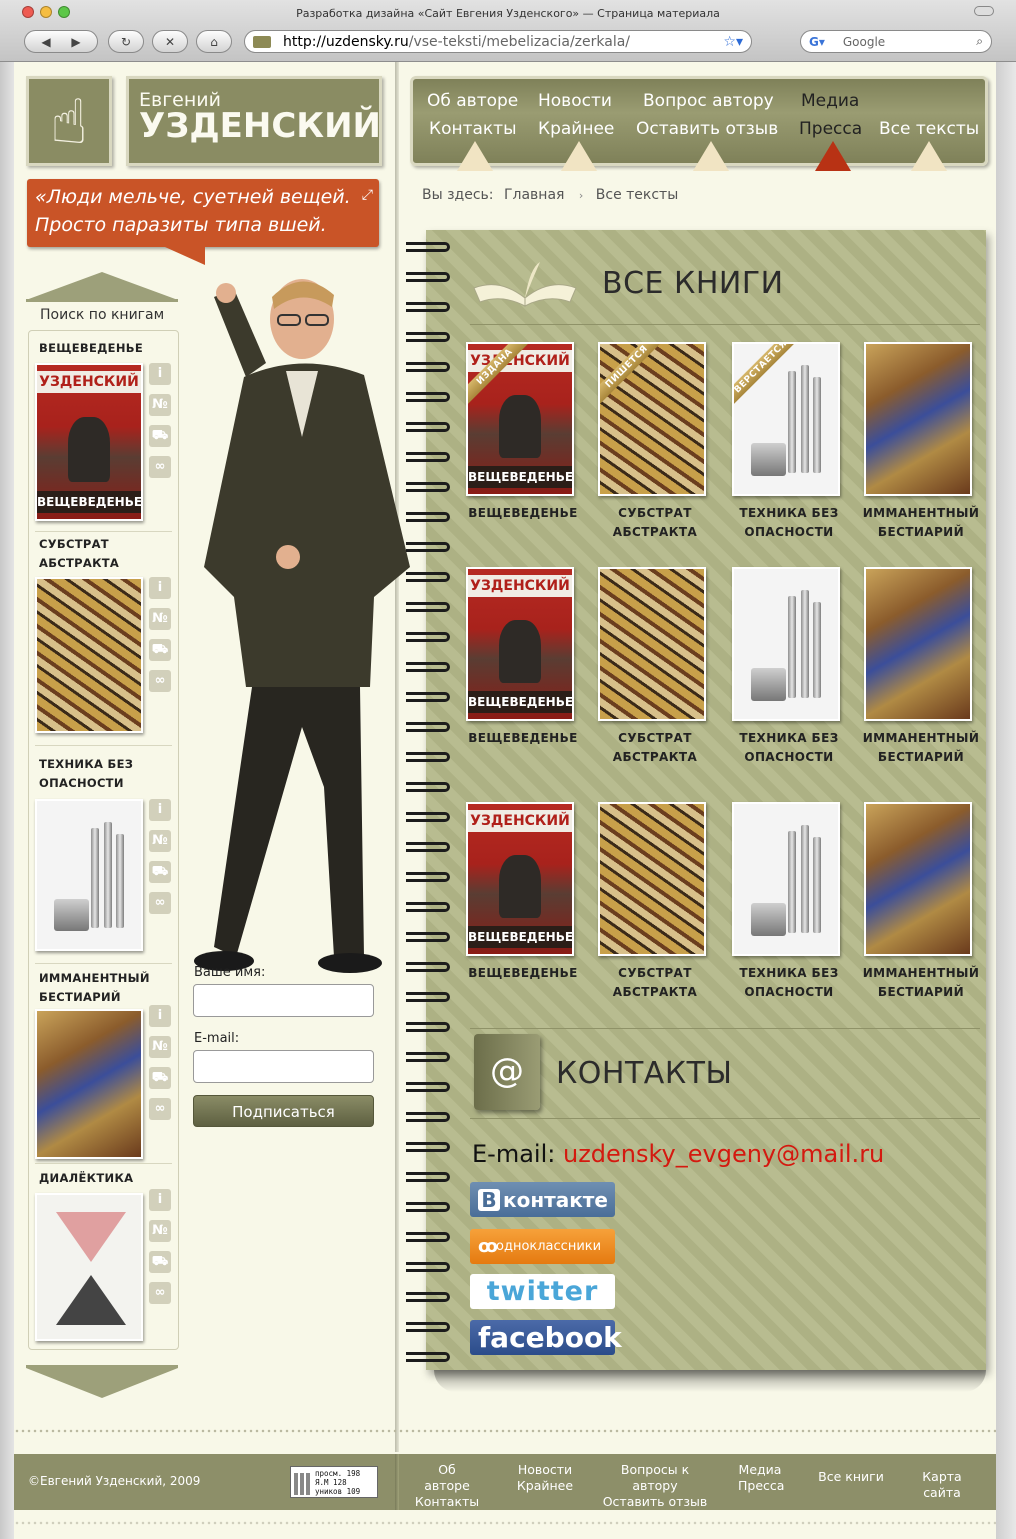  I want to click on site-logo: Евгений УЗДЕНСКИЙ, so click(254, 121).